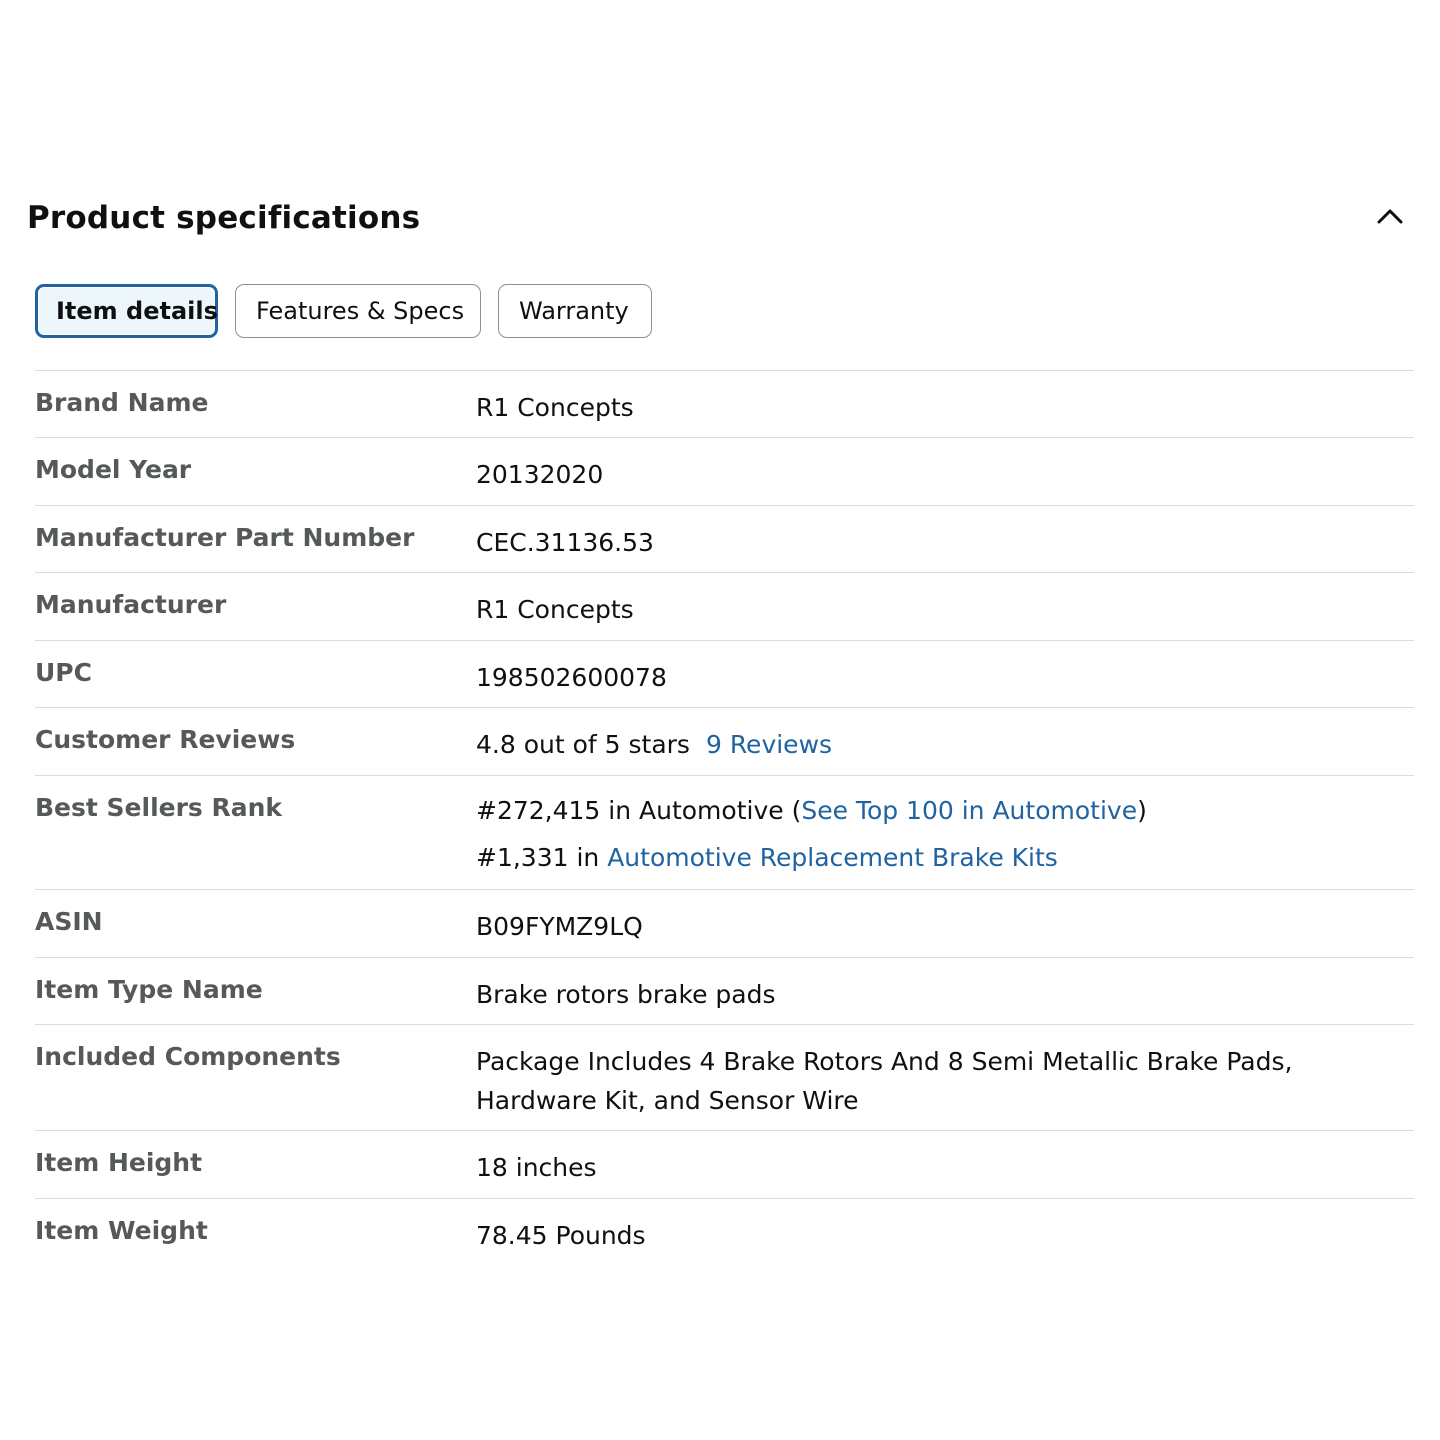  What do you see at coordinates (559, 926) in the screenshot?
I see `spec-value: B09FYMZ9LQ` at bounding box center [559, 926].